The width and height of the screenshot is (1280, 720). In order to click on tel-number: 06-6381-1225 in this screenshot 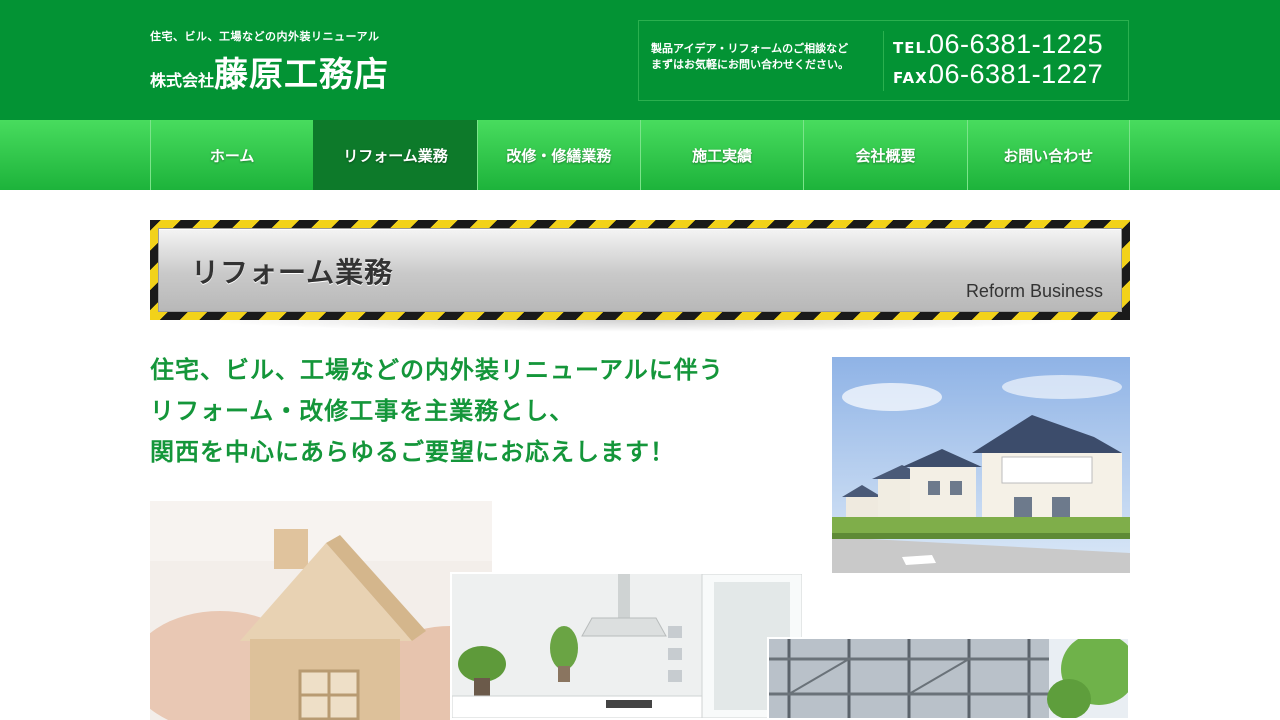, I will do `click(1016, 44)`.